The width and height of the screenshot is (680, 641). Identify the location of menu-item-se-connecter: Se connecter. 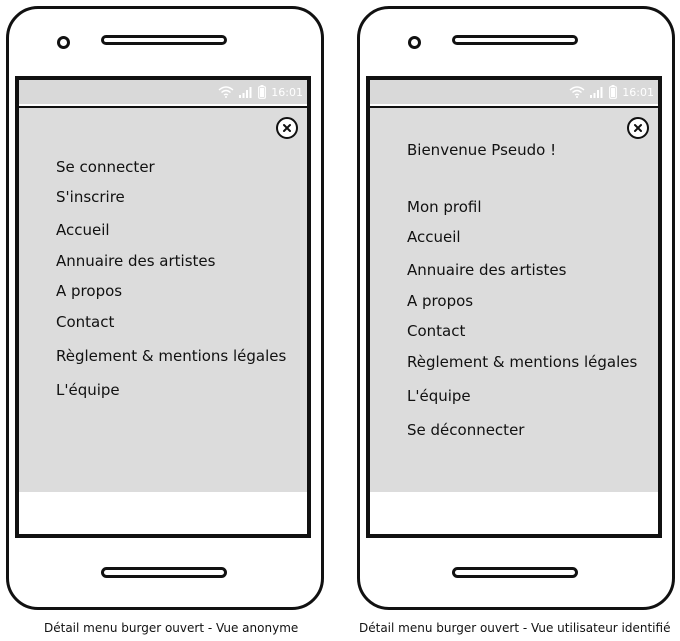
(105, 167).